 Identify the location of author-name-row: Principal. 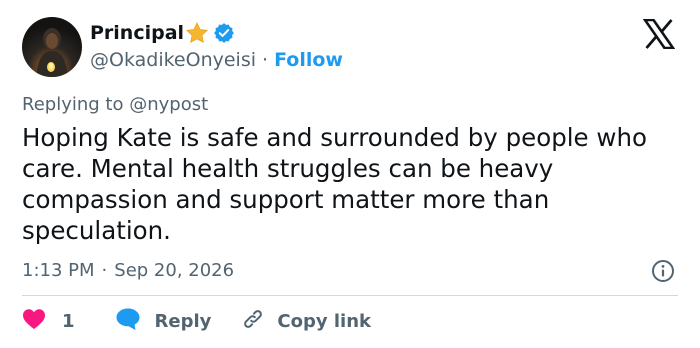
(162, 33).